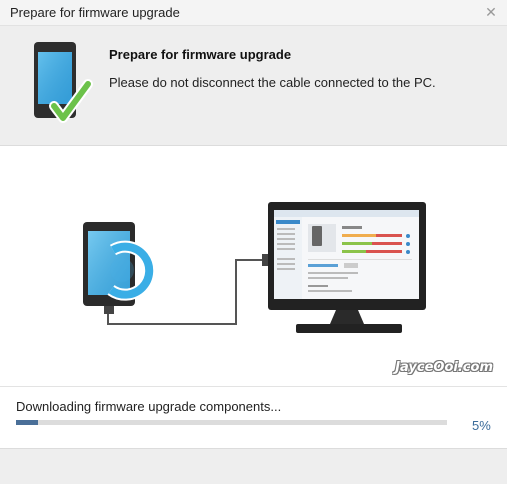  I want to click on window-title: Prepare for firmware upgrade, so click(95, 12).